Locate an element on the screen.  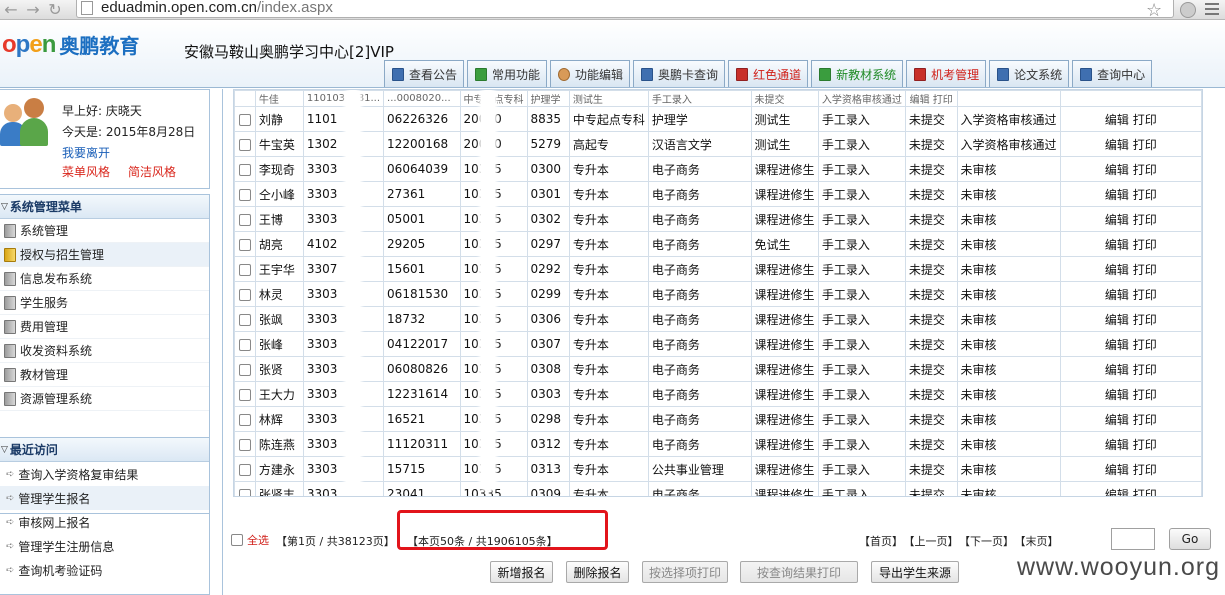
next-page-link: 【下一页】 is located at coordinates (990, 541).